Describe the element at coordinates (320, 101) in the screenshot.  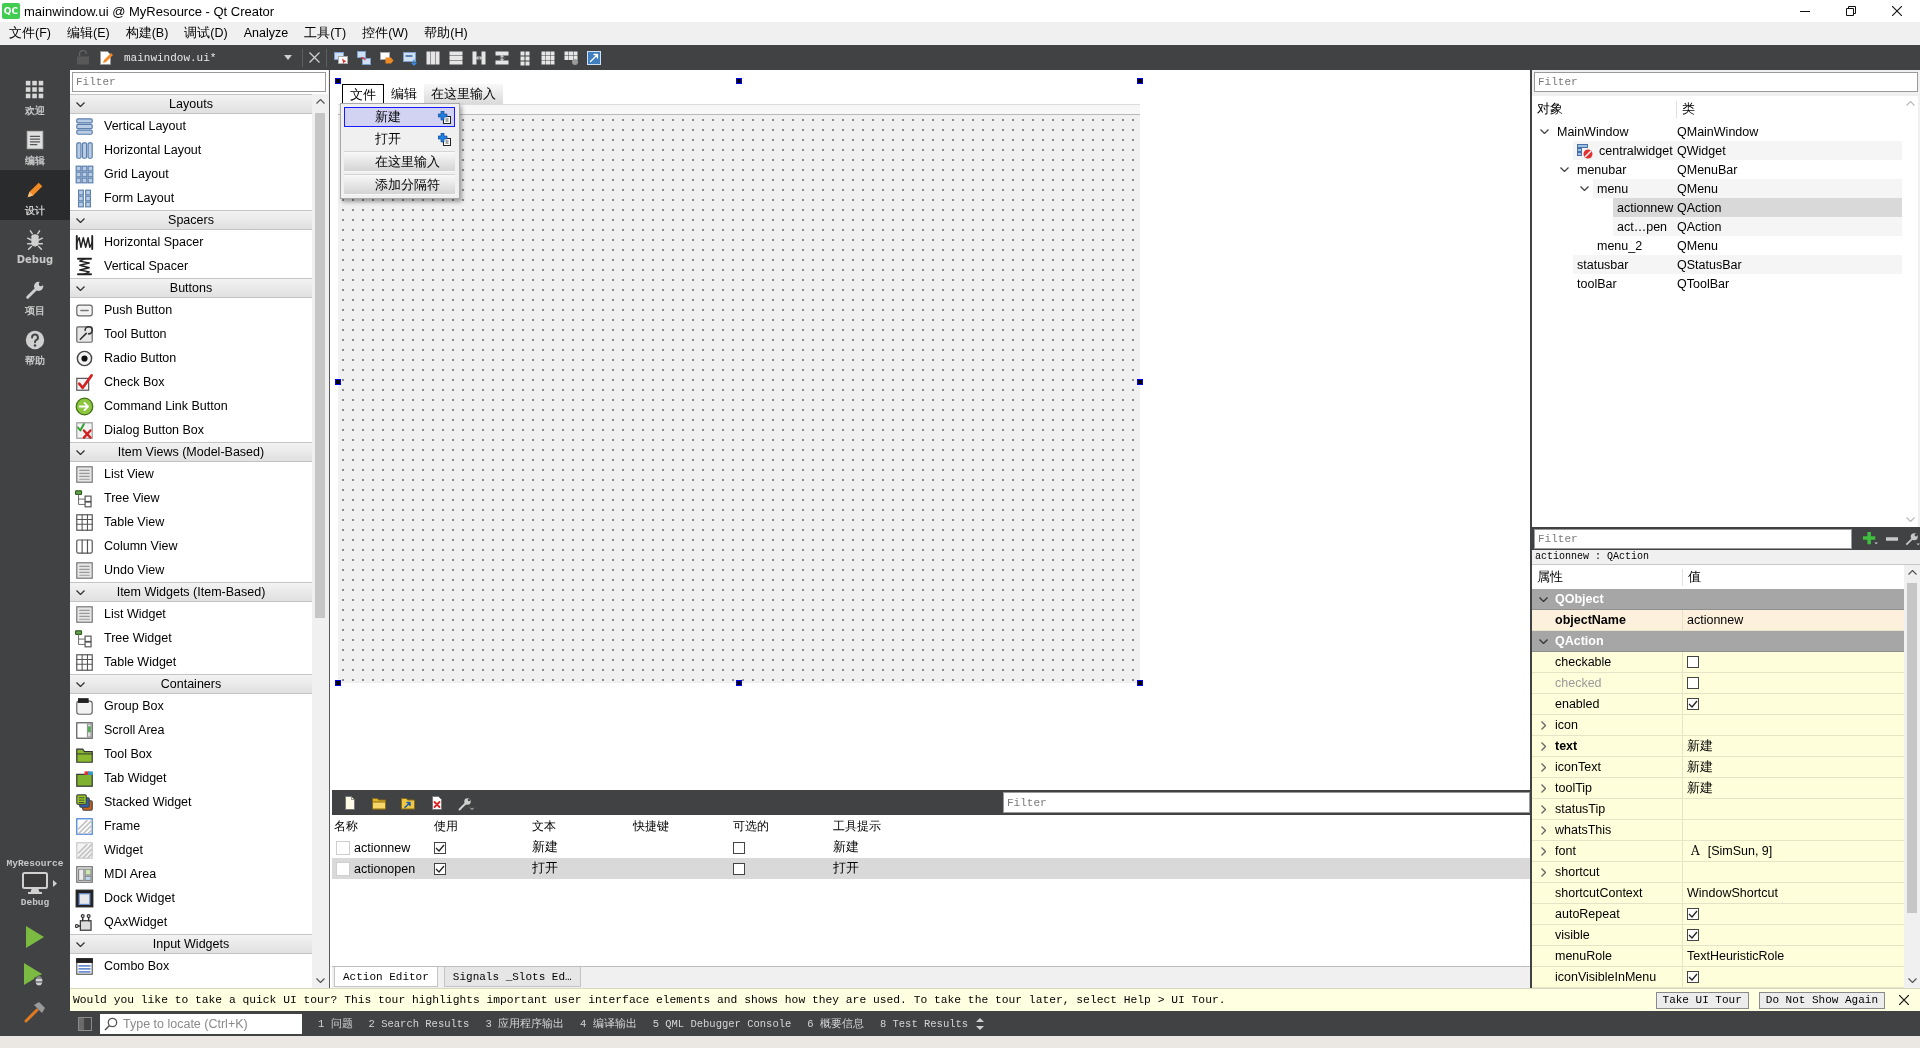
I see `chevron-up-icon` at that location.